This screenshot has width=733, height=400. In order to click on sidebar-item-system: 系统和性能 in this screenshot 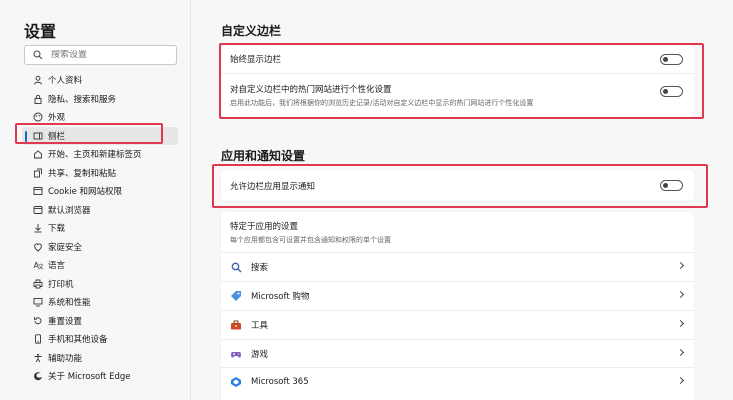, I will do `click(100, 302)`.